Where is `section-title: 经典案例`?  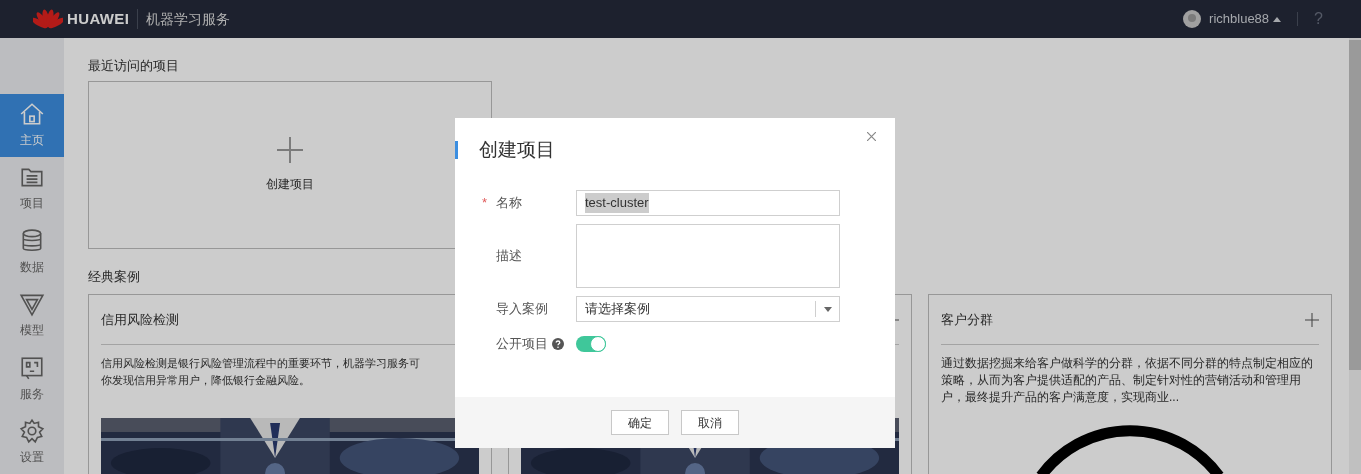 section-title: 经典案例 is located at coordinates (114, 276).